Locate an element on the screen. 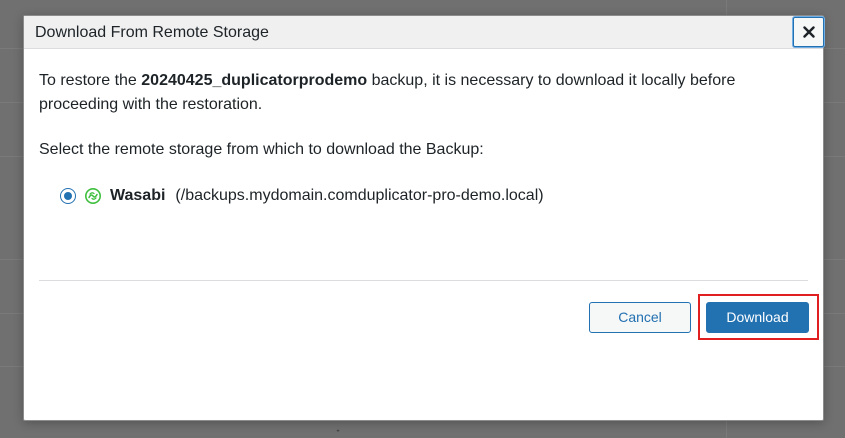  storage-radio-wasabi is located at coordinates (68, 196).